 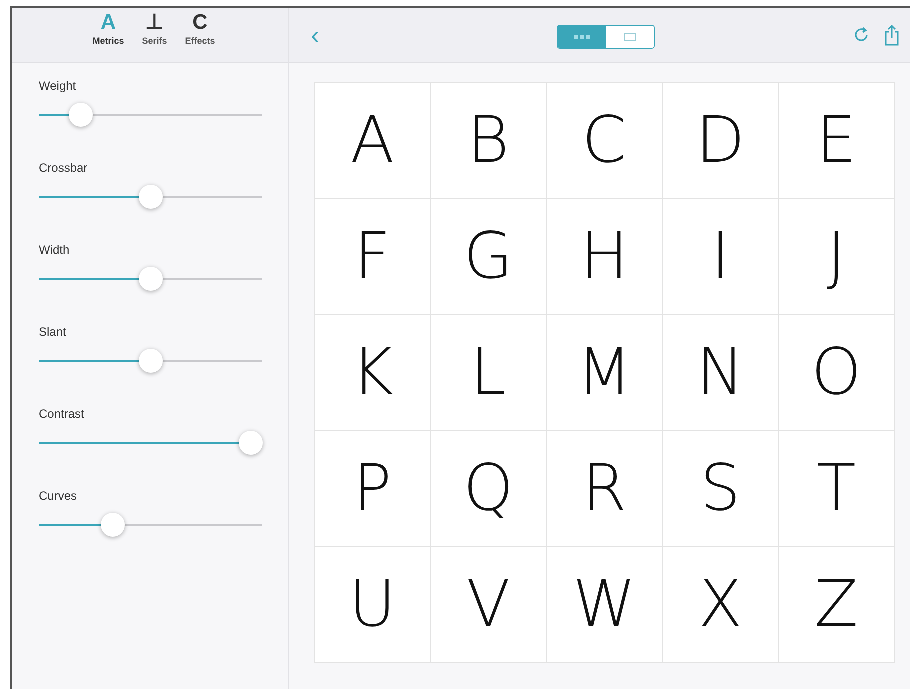 I want to click on letter-tile: N, so click(x=721, y=373).